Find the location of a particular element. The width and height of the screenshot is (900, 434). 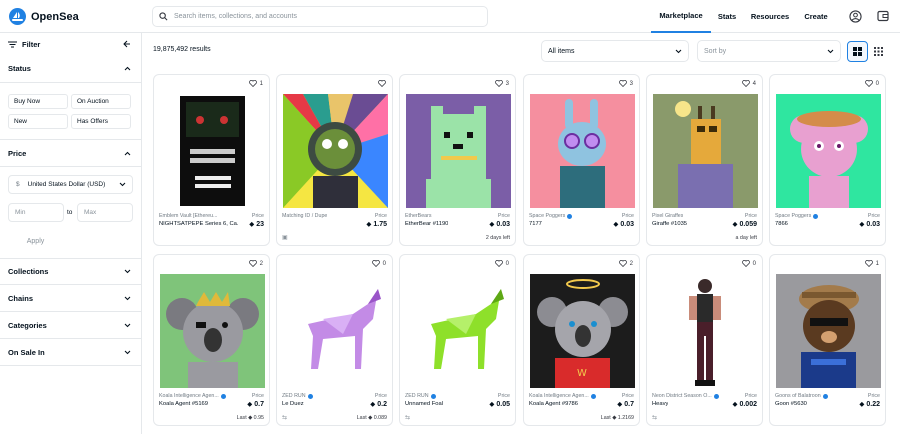

favorite-count: 1 is located at coordinates (261, 83).